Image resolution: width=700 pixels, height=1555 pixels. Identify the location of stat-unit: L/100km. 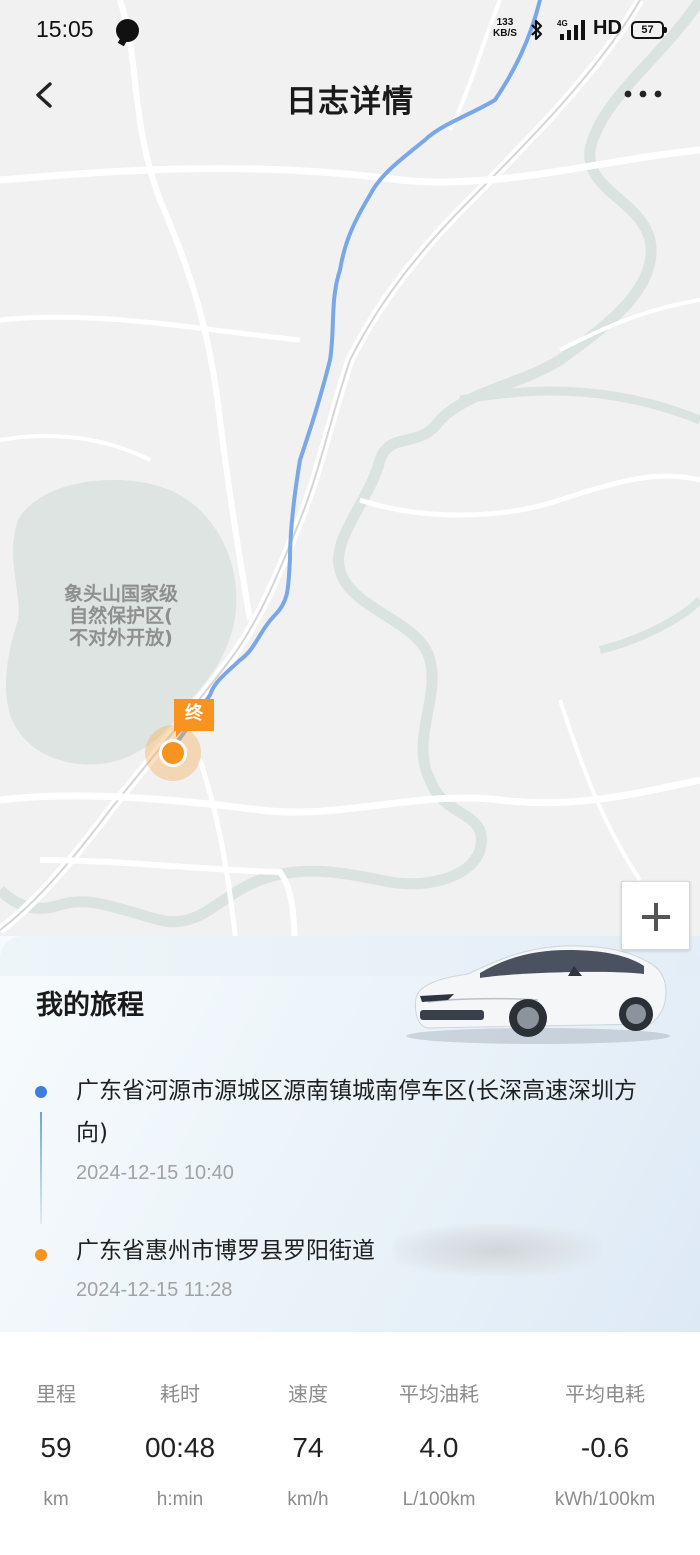
(439, 1499).